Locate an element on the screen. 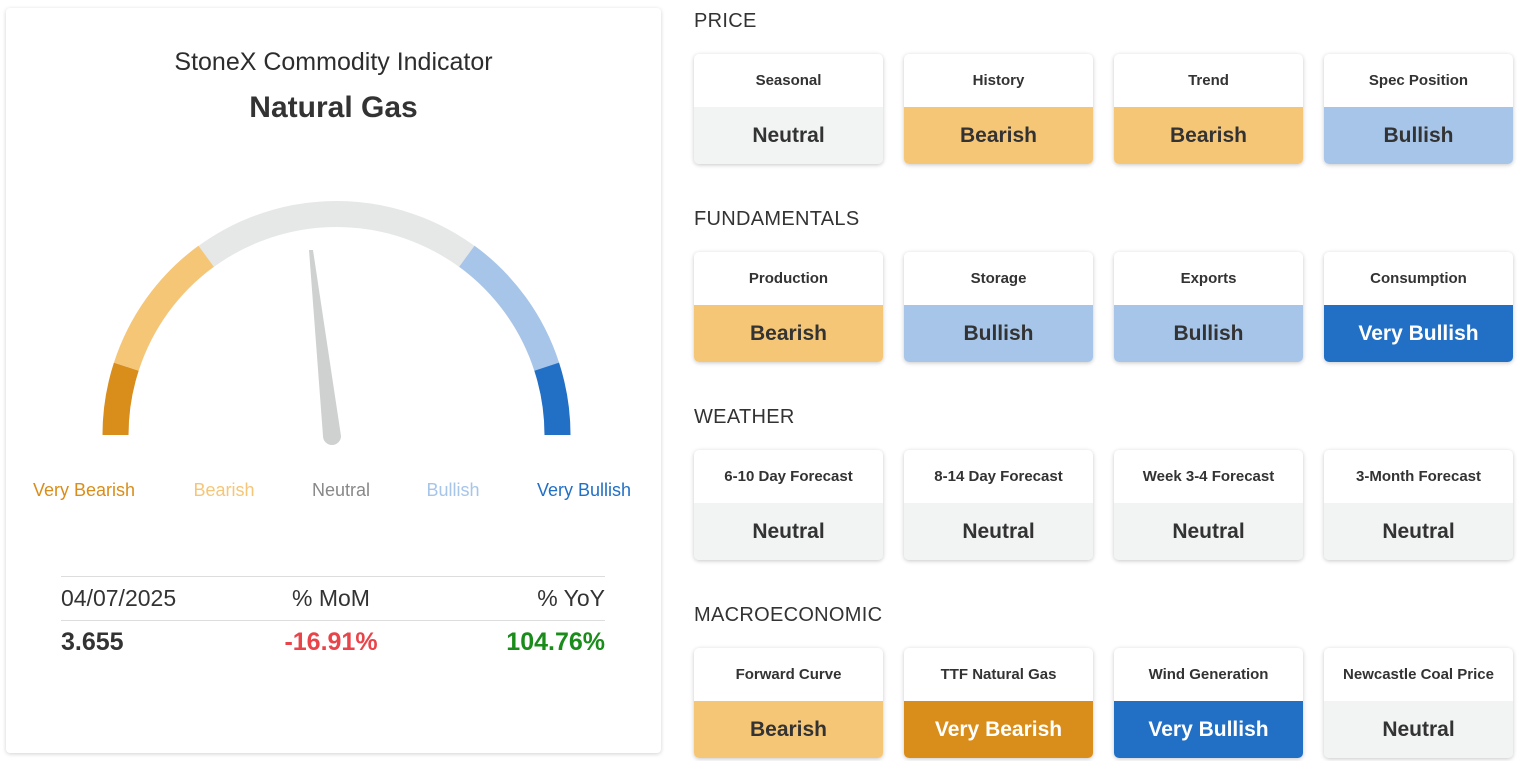  indicator-tile-3-month-forecast: 3-Month Forecast Neutral is located at coordinates (1418, 505).